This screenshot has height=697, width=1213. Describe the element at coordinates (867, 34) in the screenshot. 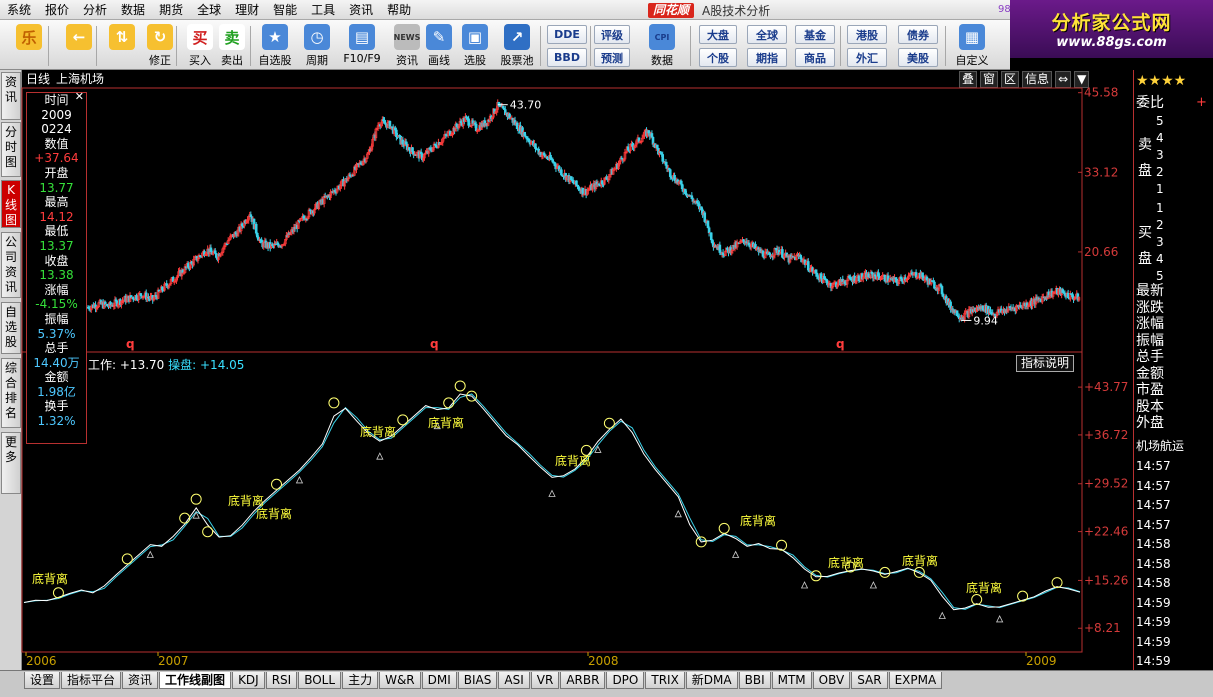

I see `toolbar-small-button-7: 港股` at that location.